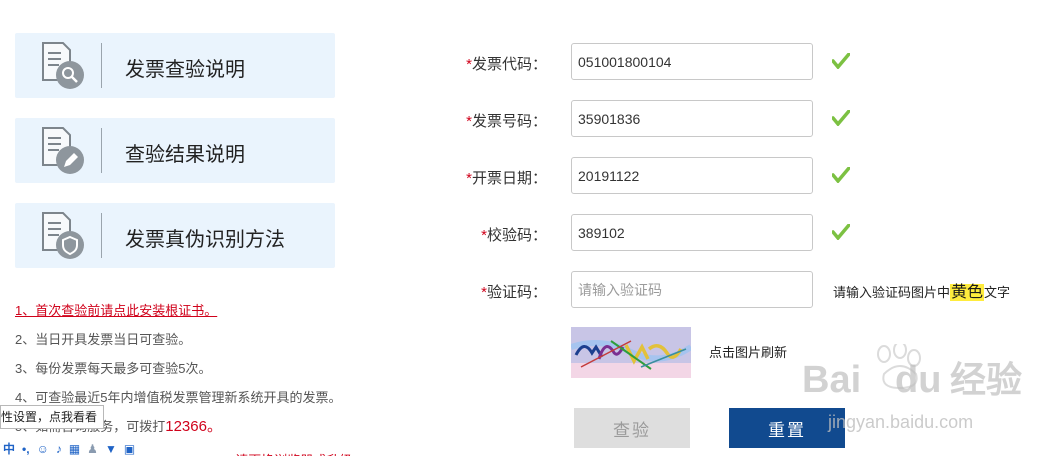 This screenshot has width=1048, height=456. I want to click on field-invoice-number: *发票号码：, so click(650, 119).